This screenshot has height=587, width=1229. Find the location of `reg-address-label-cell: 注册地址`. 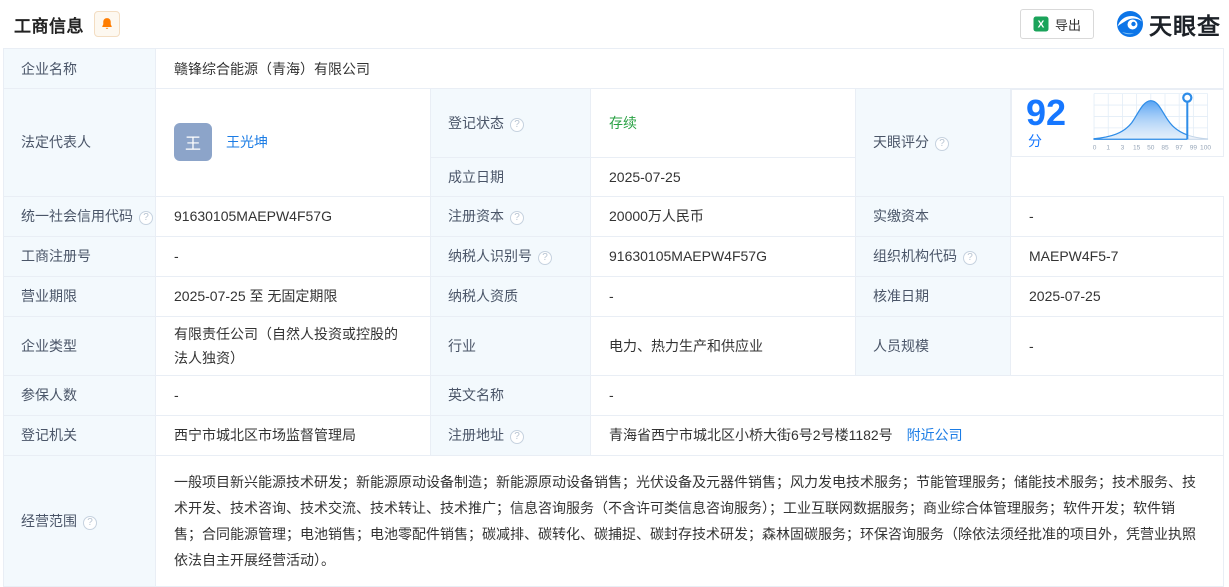

reg-address-label-cell: 注册地址 is located at coordinates (510, 435).